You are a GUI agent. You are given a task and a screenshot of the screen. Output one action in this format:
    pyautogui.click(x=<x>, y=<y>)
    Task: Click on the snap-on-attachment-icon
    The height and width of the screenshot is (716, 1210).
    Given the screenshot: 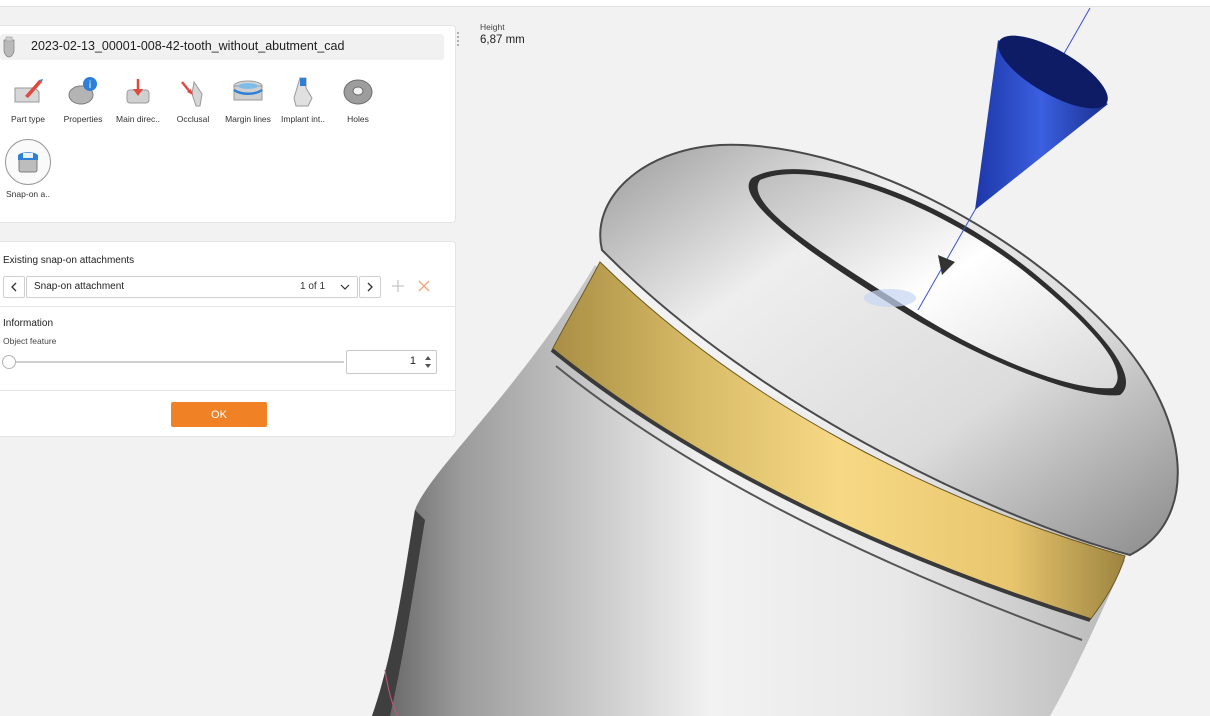 What is the action you would take?
    pyautogui.click(x=28, y=162)
    